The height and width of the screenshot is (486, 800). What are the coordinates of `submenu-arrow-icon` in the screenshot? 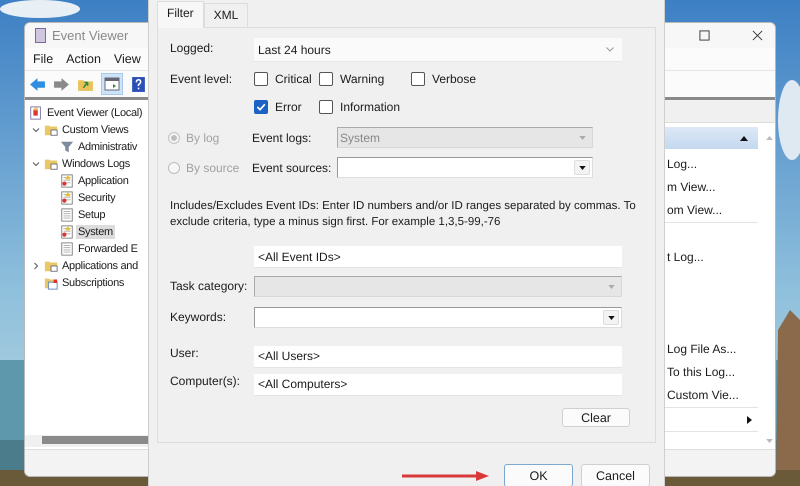 It's located at (749, 420).